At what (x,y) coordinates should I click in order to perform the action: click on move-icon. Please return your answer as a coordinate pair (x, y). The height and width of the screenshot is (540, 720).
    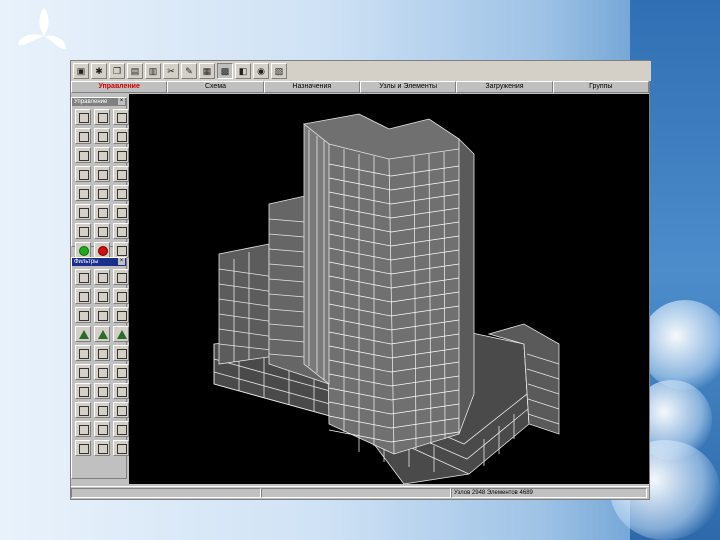
    Looking at the image, I should click on (83, 136).